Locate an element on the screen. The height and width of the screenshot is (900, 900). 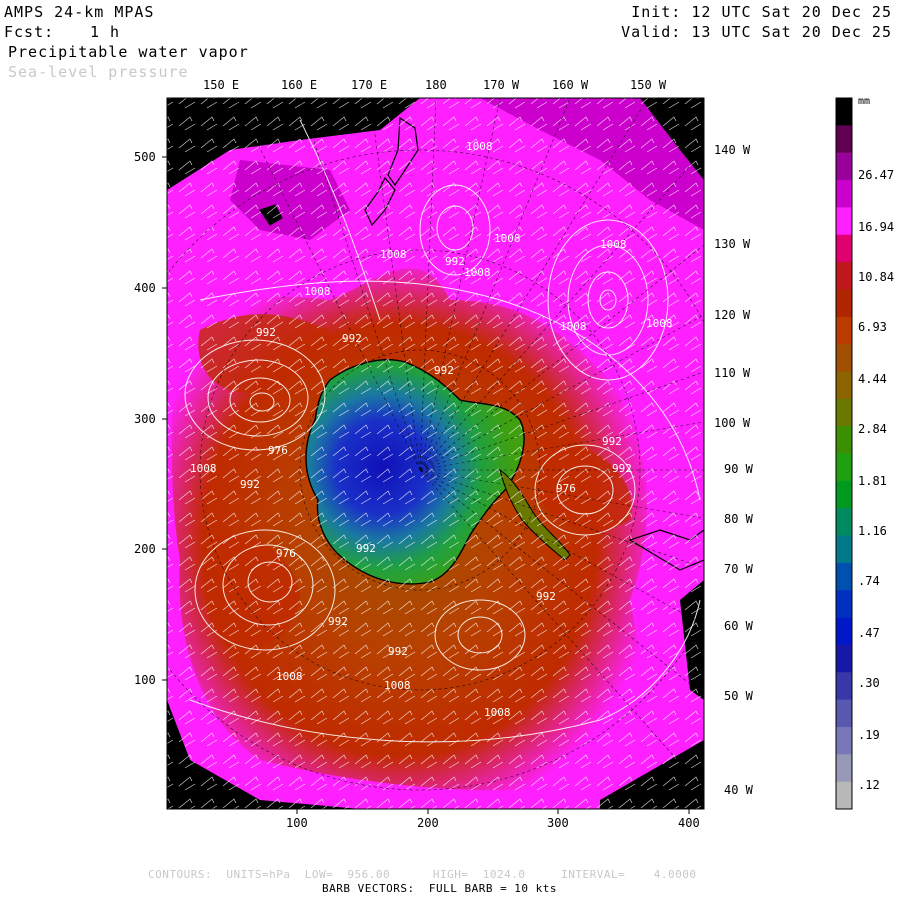
lon-label-top: 150 E is located at coordinates (221, 85).